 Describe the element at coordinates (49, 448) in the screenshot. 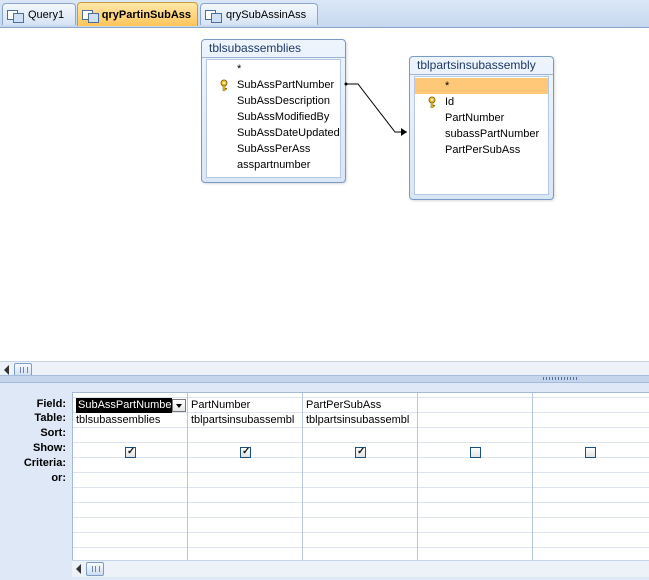

I see `row-label-show: Show:` at that location.